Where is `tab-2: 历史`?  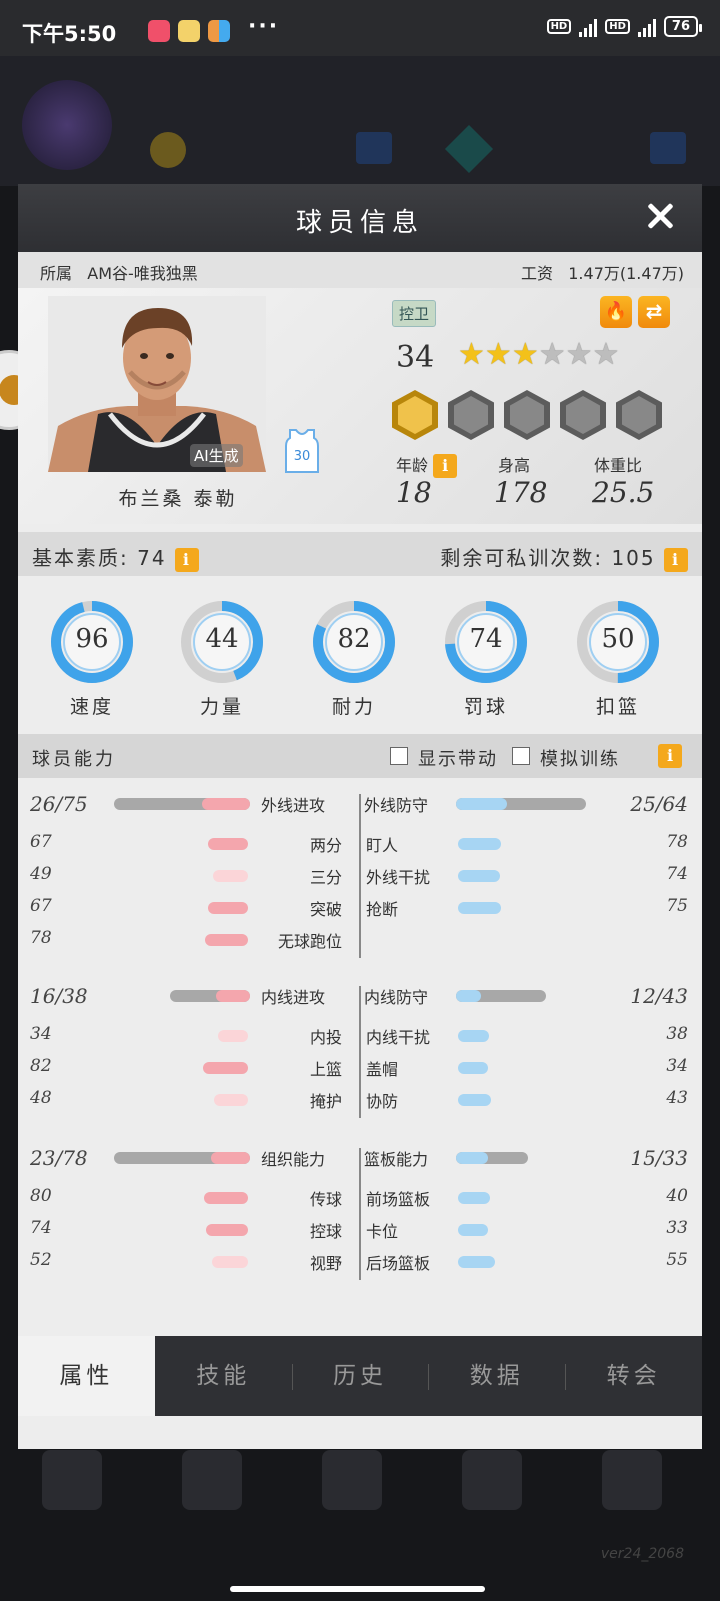
tab-2: 历史 is located at coordinates (360, 1376).